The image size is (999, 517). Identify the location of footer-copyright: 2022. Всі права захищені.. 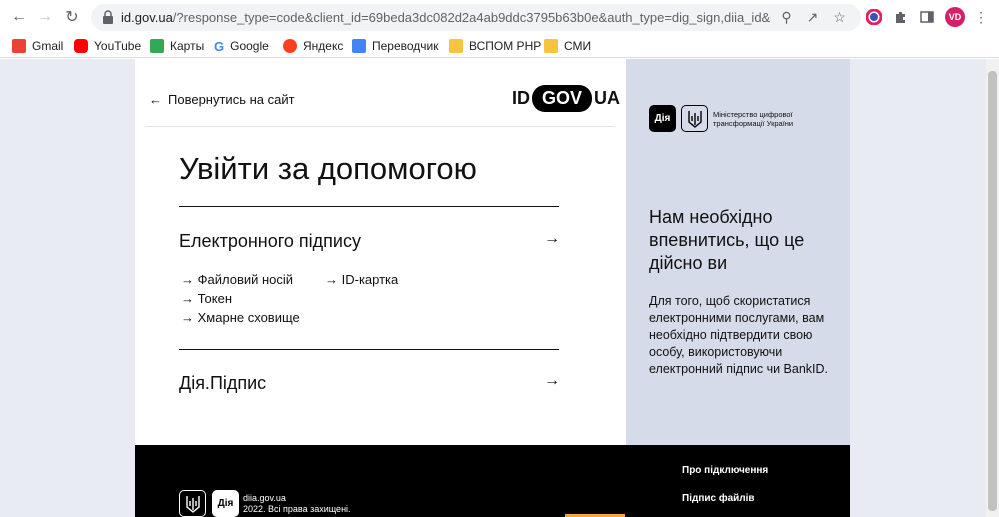
(297, 509).